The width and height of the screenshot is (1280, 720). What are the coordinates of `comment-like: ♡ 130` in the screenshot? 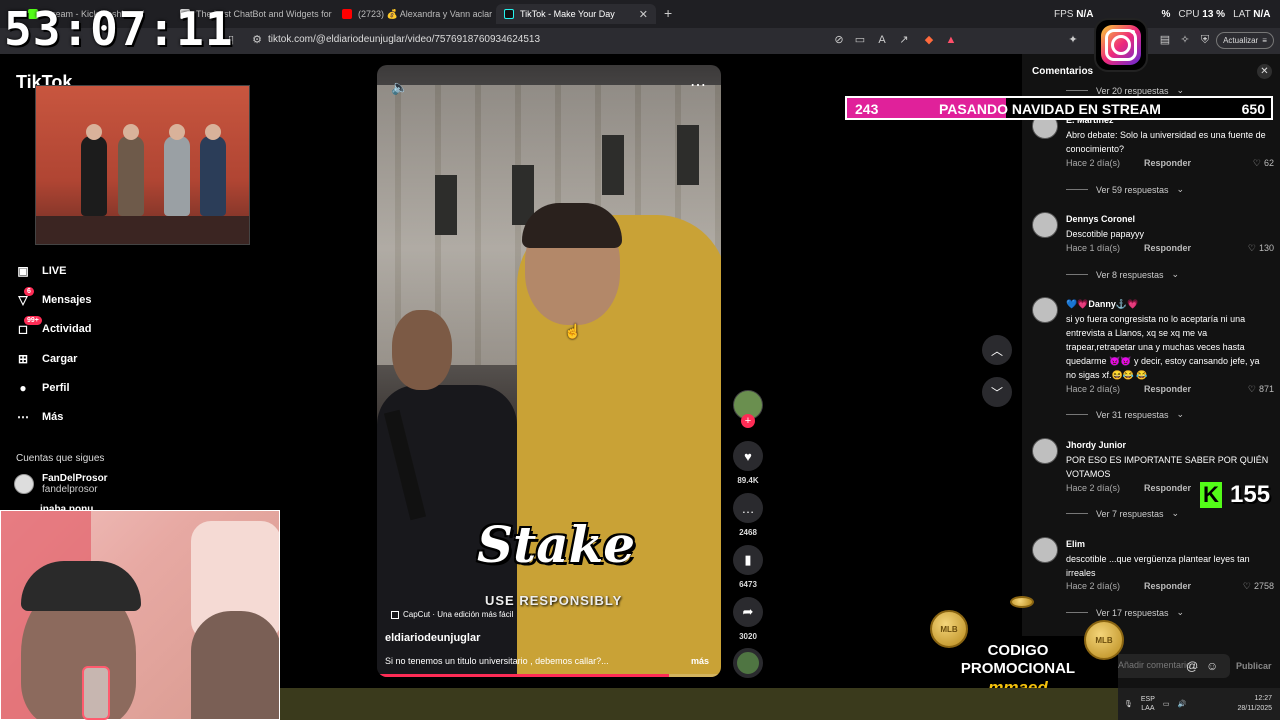 It's located at (1261, 248).